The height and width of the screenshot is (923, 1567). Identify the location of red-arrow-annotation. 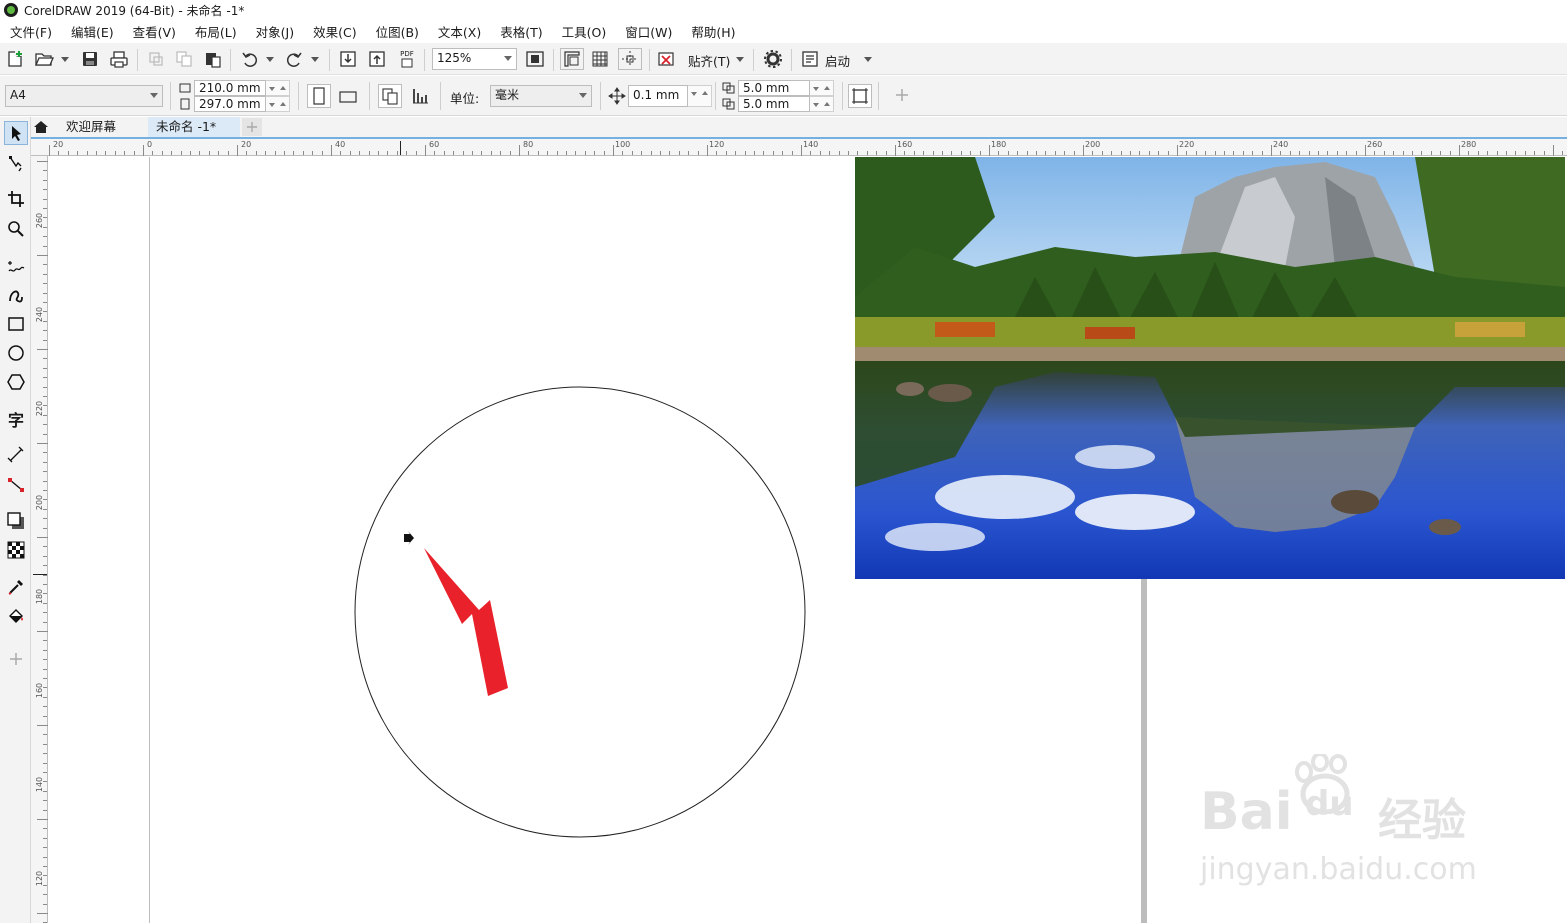
(466, 622).